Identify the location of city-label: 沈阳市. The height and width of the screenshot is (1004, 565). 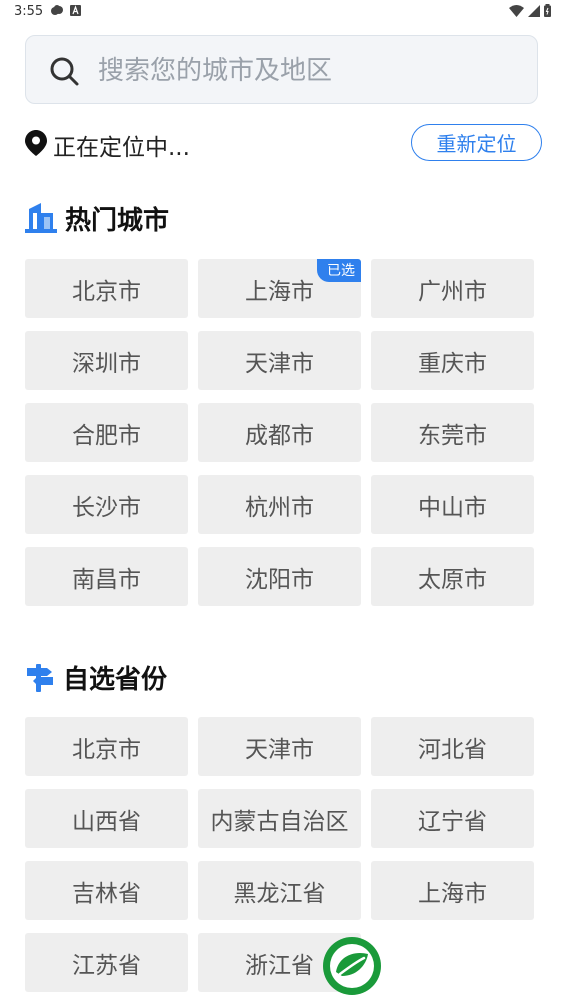
(279, 579).